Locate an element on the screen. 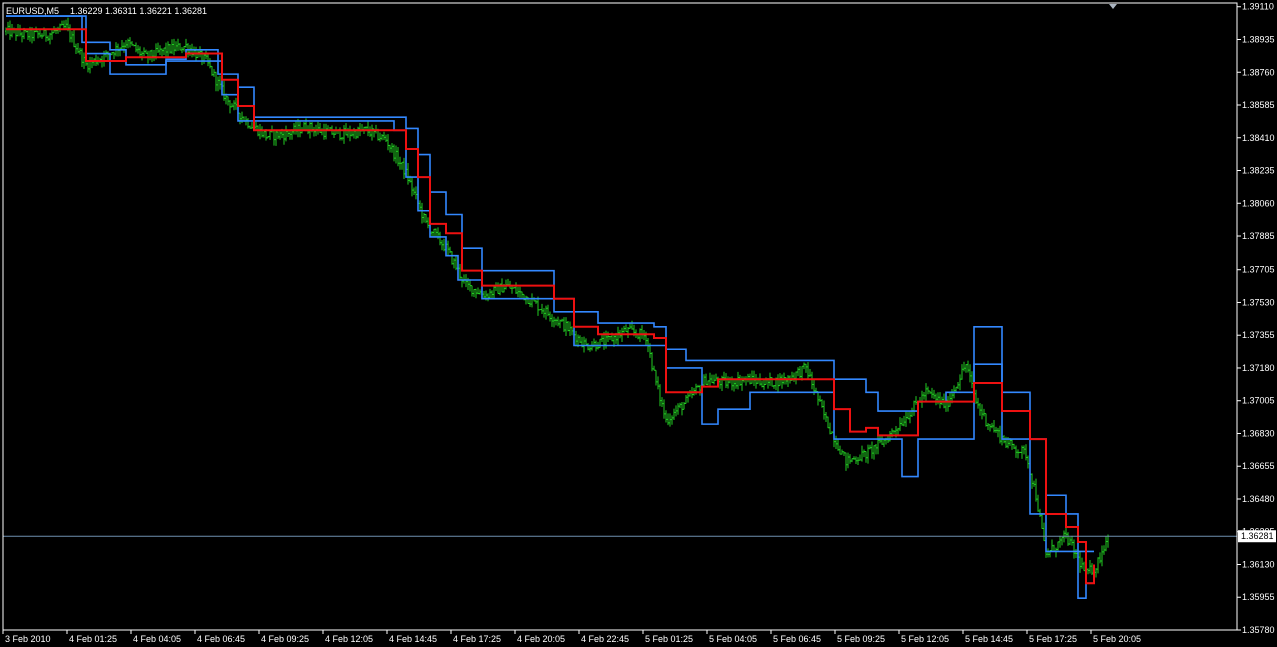 The width and height of the screenshot is (1277, 647). price-tick-label: 1.35780 is located at coordinates (1258, 630).